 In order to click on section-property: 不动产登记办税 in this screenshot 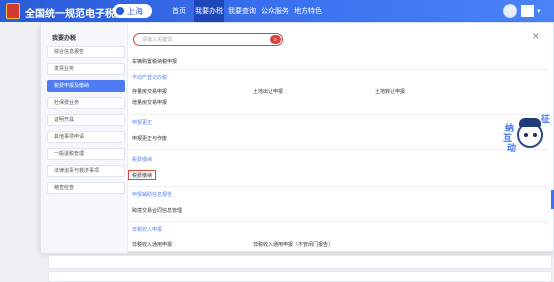, I will do `click(150, 78)`.